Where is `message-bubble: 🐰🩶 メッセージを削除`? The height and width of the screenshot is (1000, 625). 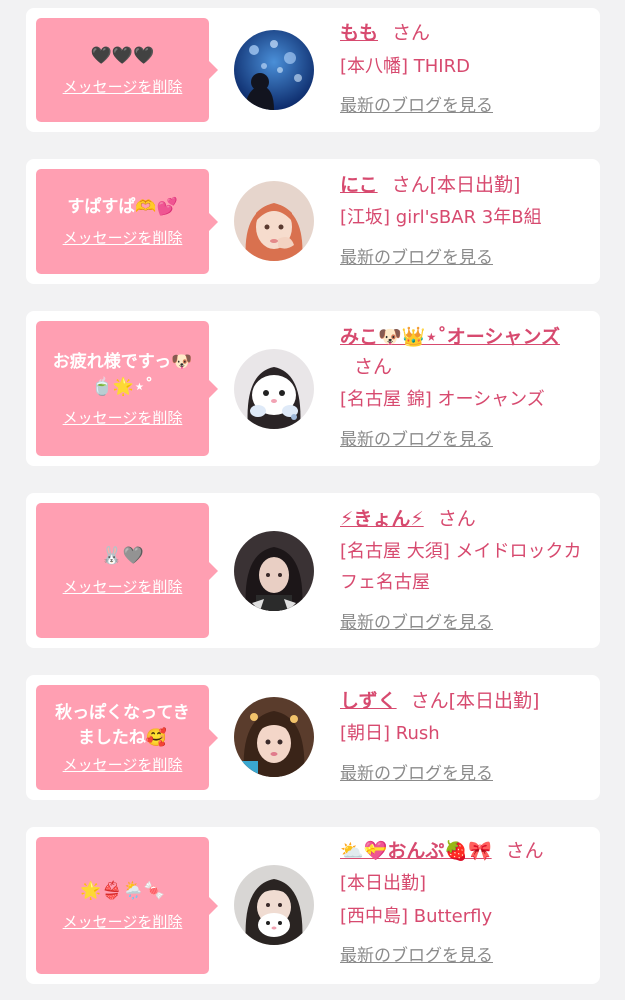
message-bubble: 🐰🩶 メッセージを削除 is located at coordinates (127, 570).